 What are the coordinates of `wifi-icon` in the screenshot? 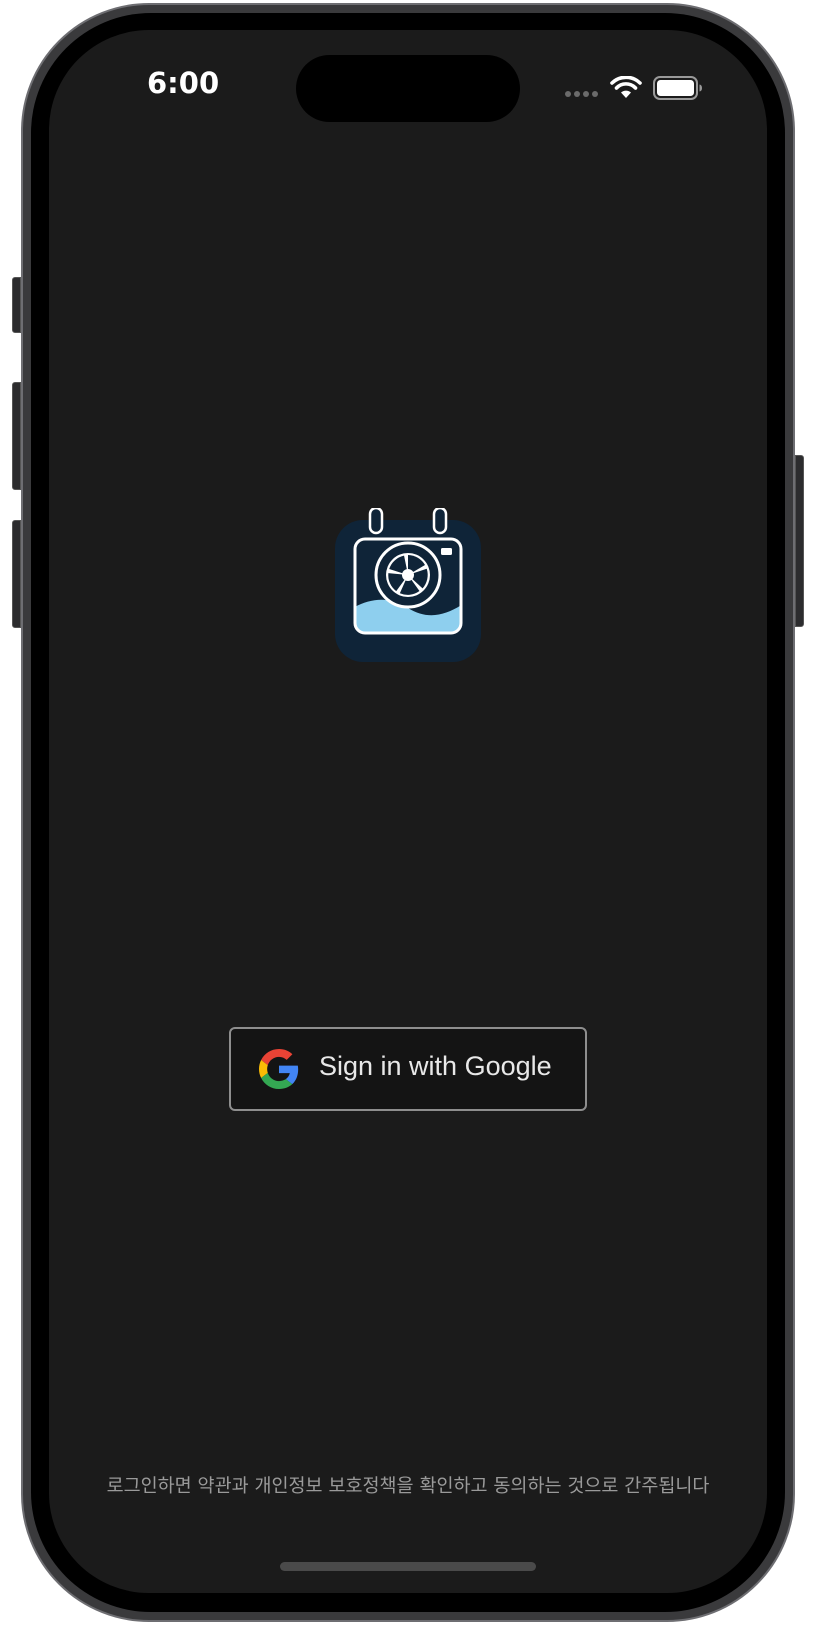 It's located at (626, 87).